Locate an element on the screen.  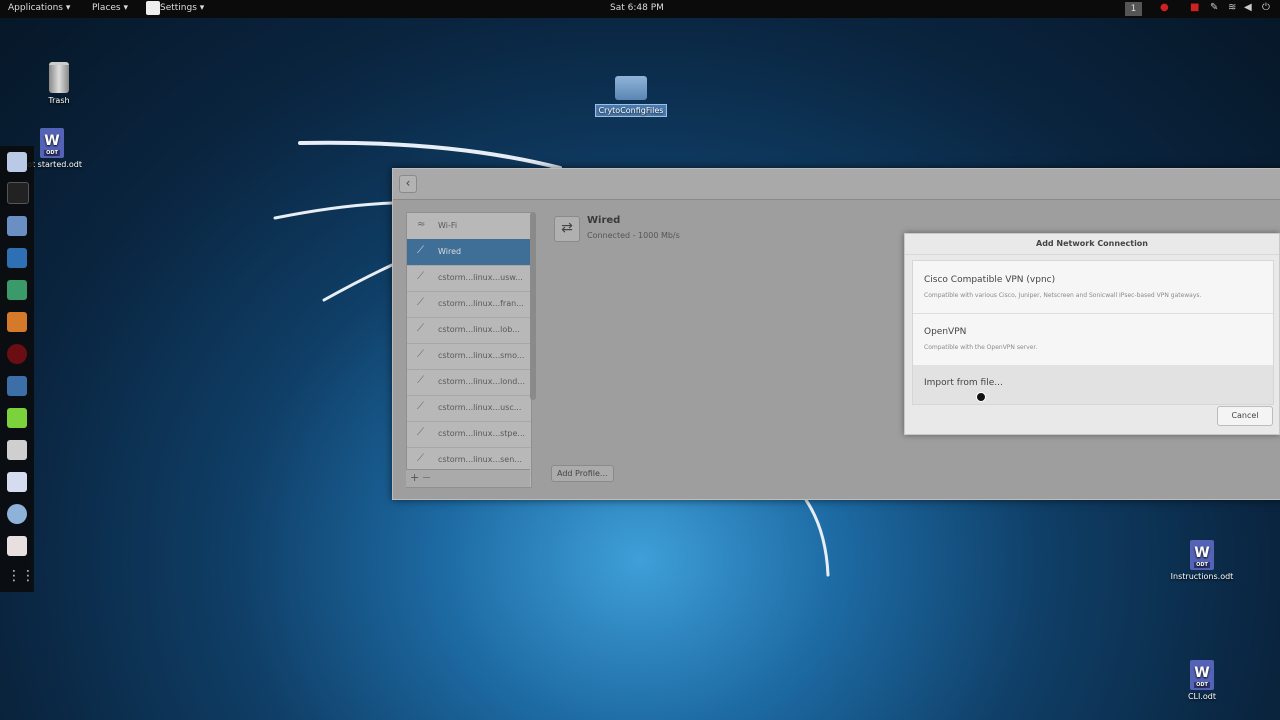
workspace-indicator: 1 is located at coordinates (1133, 9).